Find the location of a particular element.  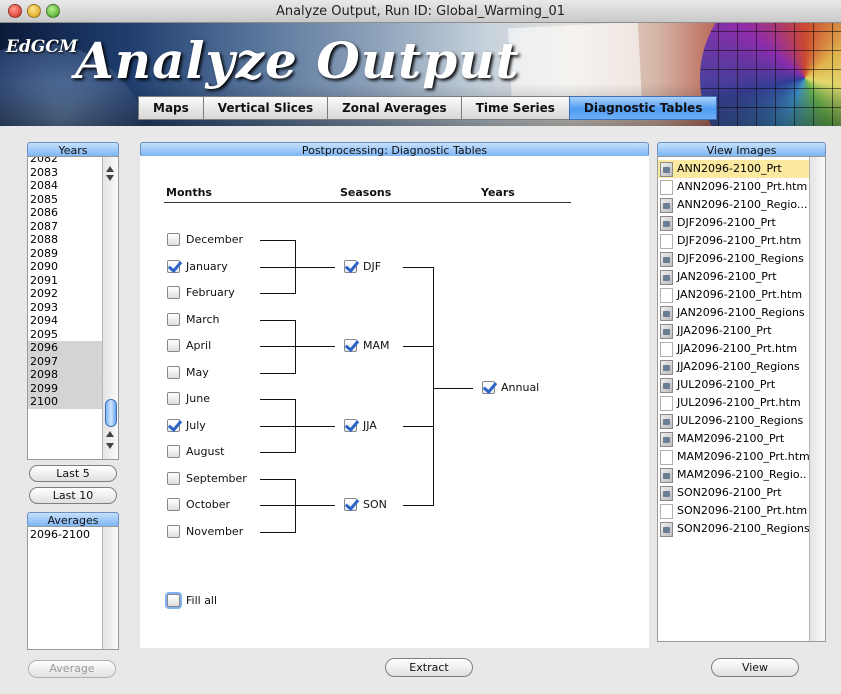

month-checkbox-november is located at coordinates (173, 531).